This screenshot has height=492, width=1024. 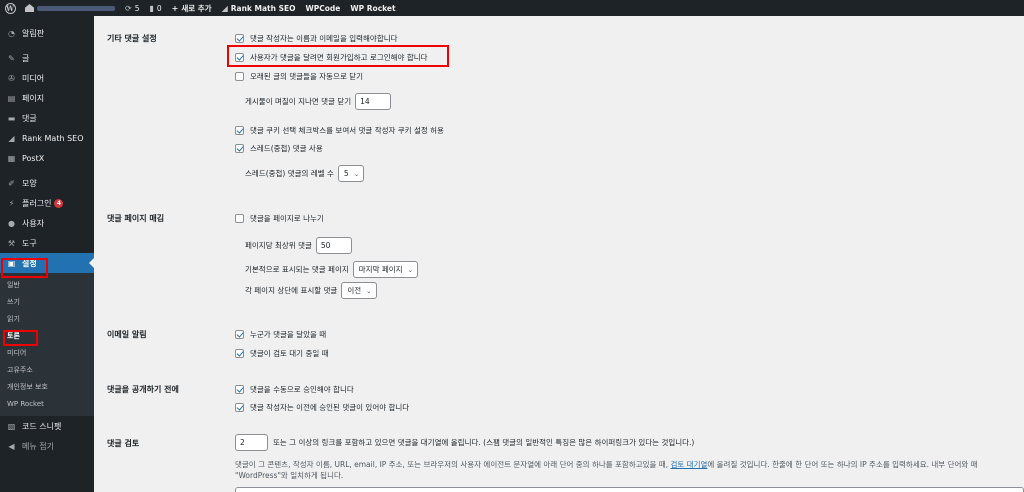 What do you see at coordinates (11, 98) in the screenshot?
I see `page-icon: ▤` at bounding box center [11, 98].